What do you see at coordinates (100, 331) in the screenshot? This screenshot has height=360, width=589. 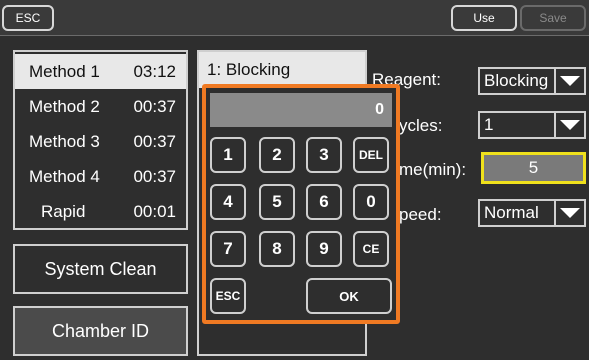 I see `chamber-id-button: Chamber ID` at bounding box center [100, 331].